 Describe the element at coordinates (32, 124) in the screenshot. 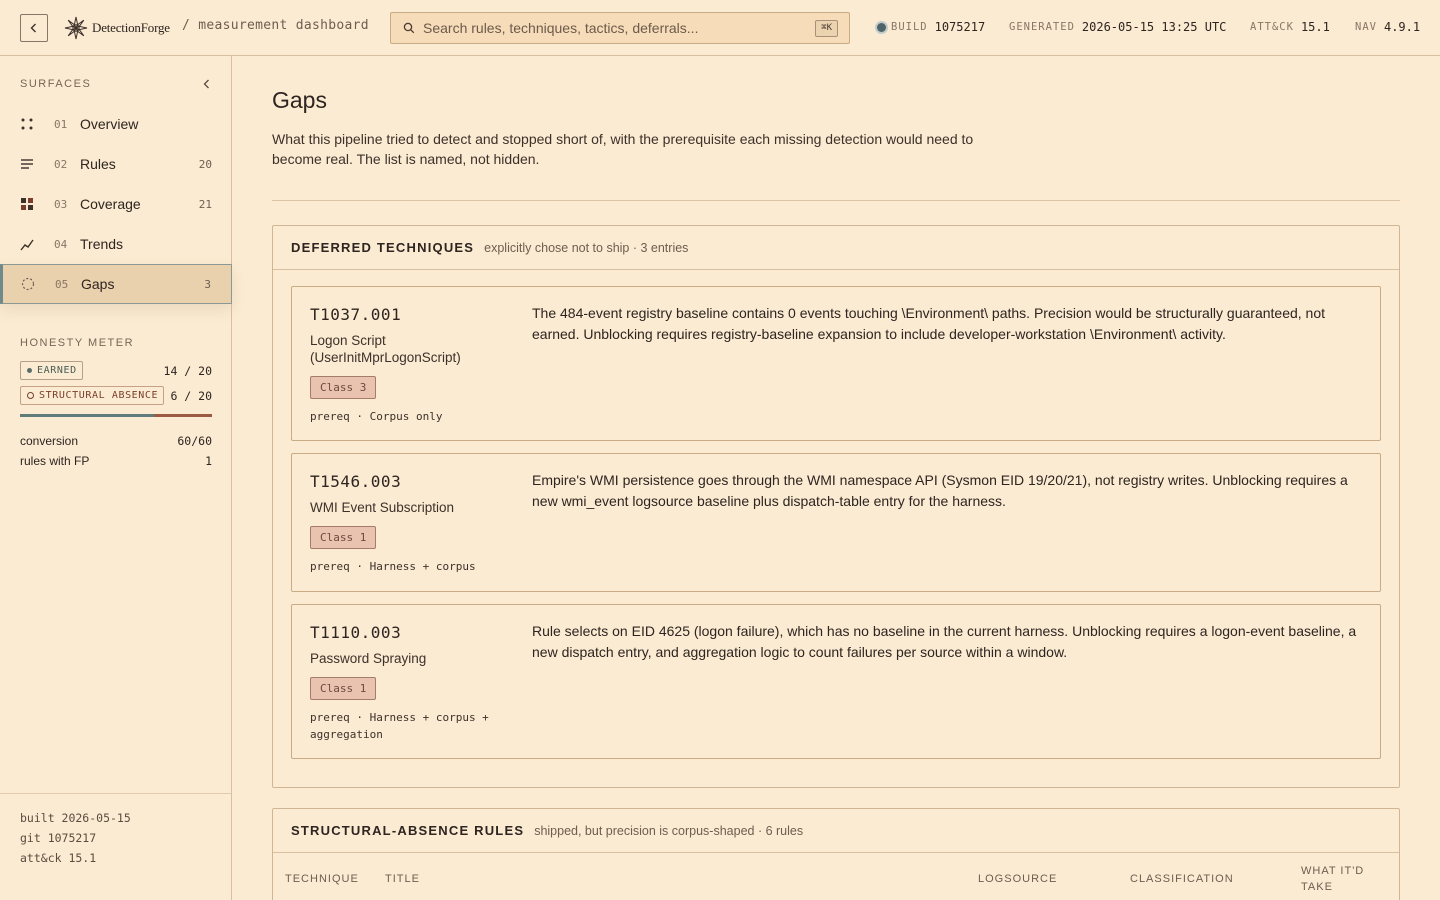

I see `dots-grid-icon` at that location.